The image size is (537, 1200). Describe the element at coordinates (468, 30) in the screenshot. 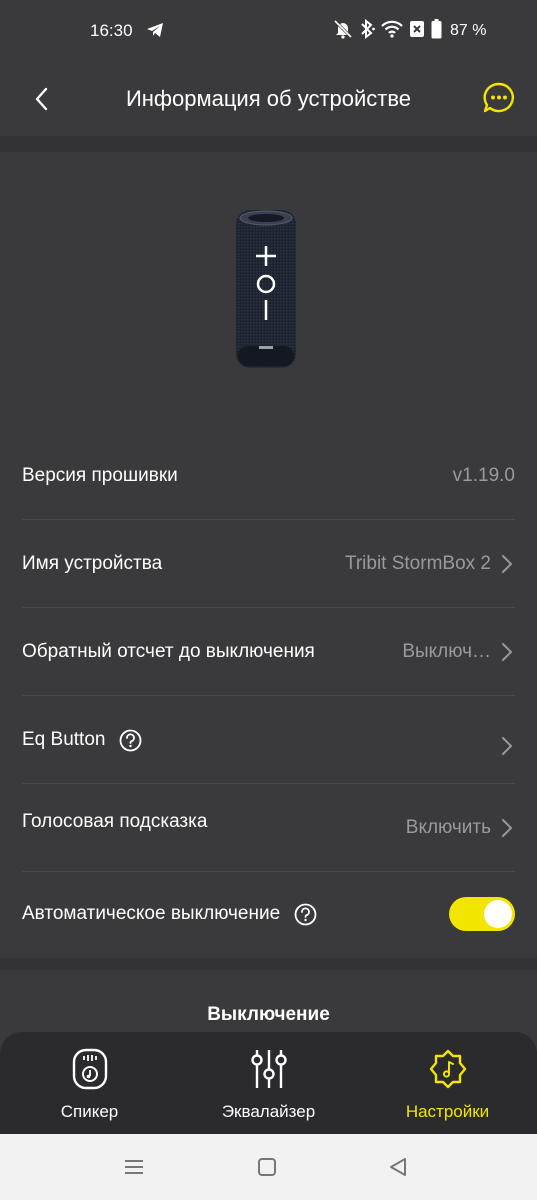

I see `battery-percent: 87 %` at that location.